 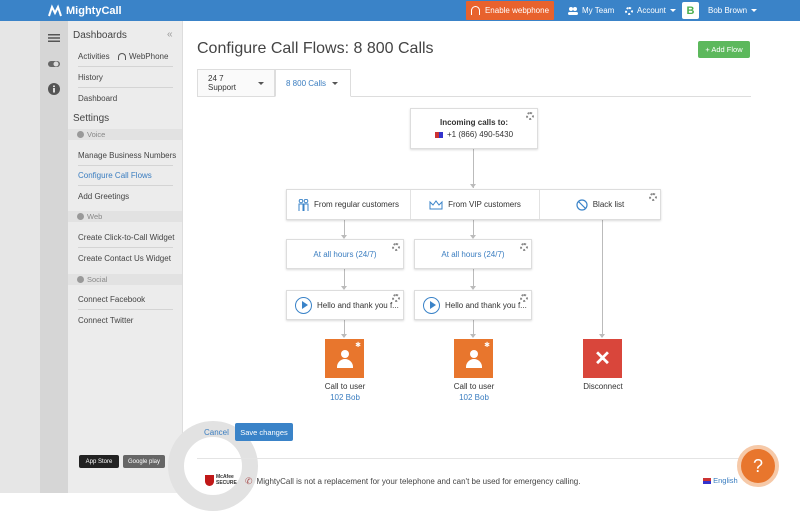 I want to click on collapse-sidebar-icon: «, so click(x=170, y=34).